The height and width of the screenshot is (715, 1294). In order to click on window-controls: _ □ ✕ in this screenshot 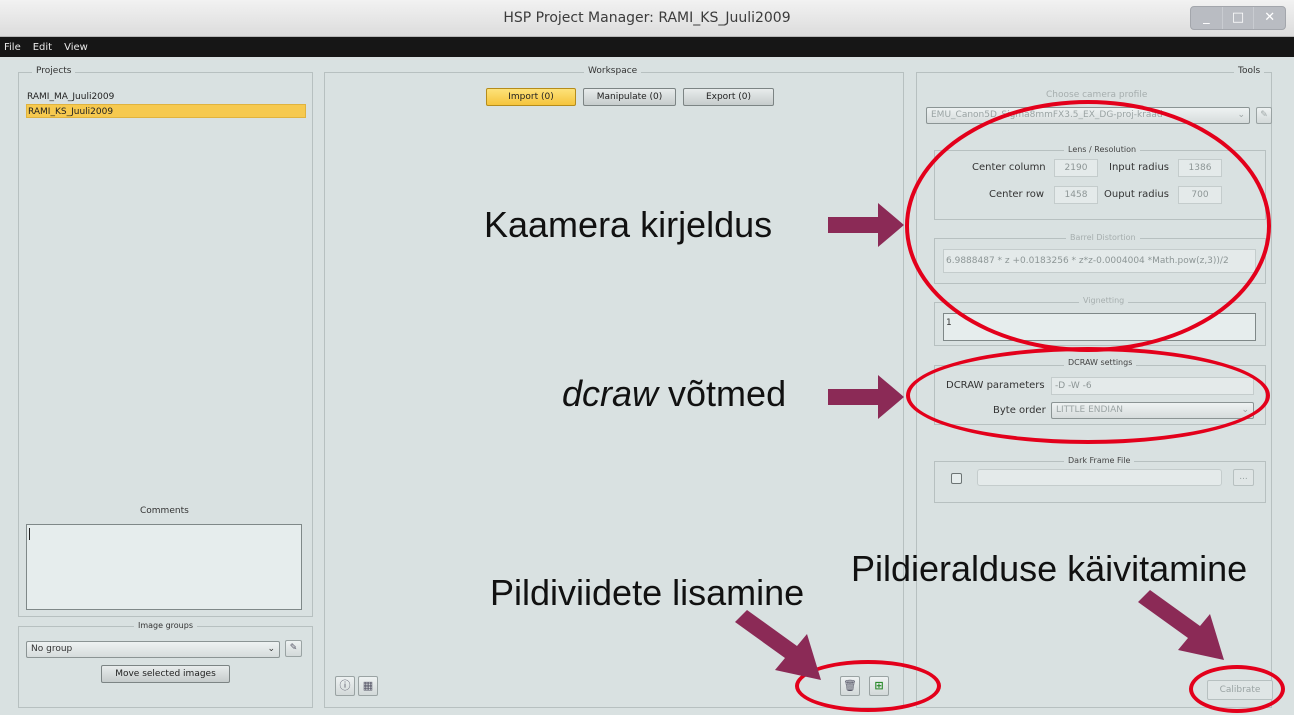, I will do `click(1238, 18)`.